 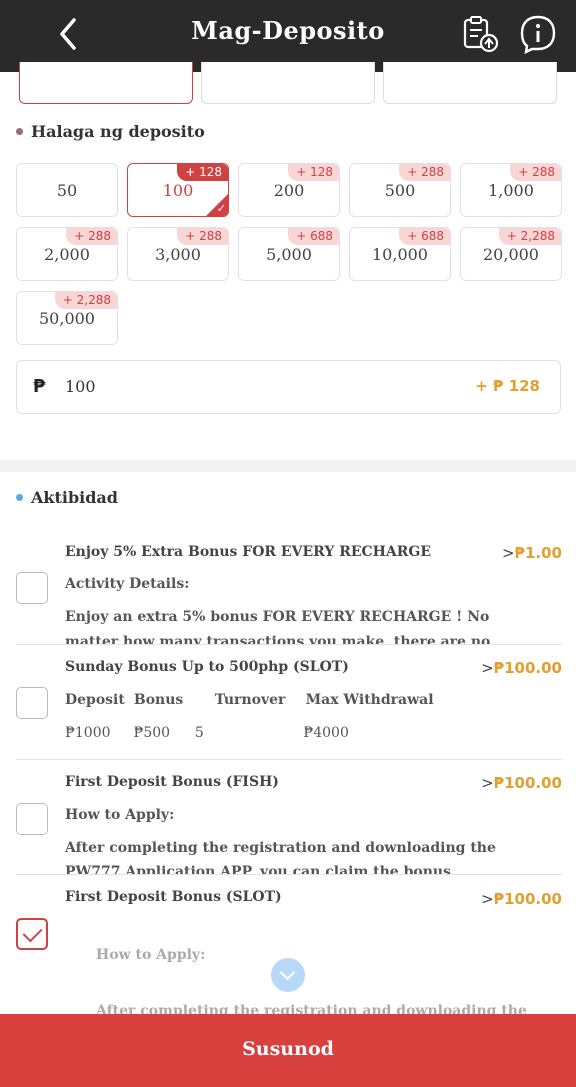 I want to click on amount-option: 50,000 + 2,288, so click(x=67, y=318).